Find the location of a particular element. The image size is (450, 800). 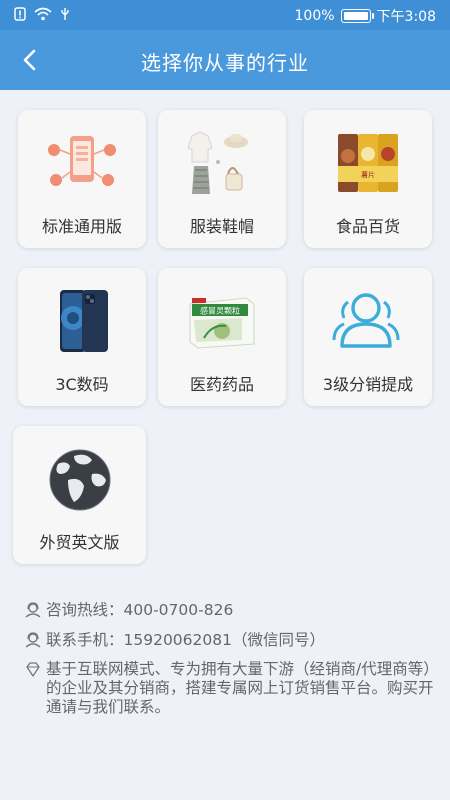

industry-card-distribution: 3级分销提成 is located at coordinates (368, 337).